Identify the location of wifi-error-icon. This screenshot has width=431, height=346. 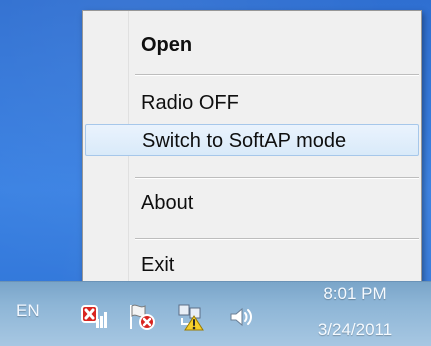
(93, 315).